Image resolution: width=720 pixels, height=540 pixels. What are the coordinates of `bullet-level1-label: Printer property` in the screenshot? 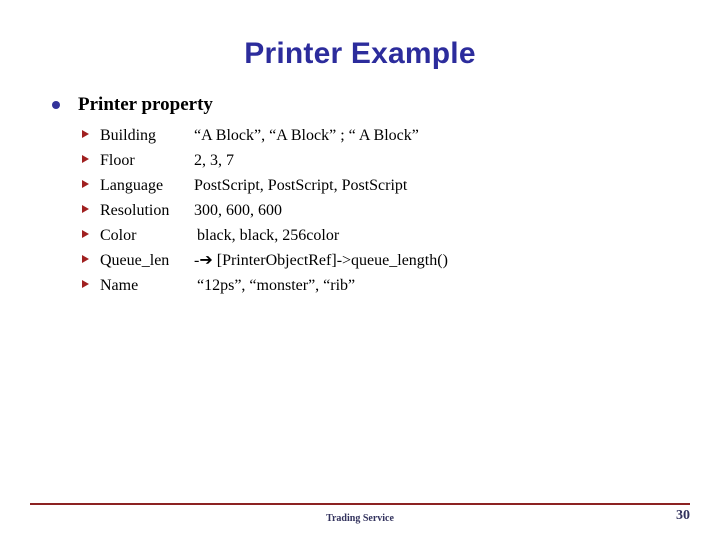 It's located at (145, 104).